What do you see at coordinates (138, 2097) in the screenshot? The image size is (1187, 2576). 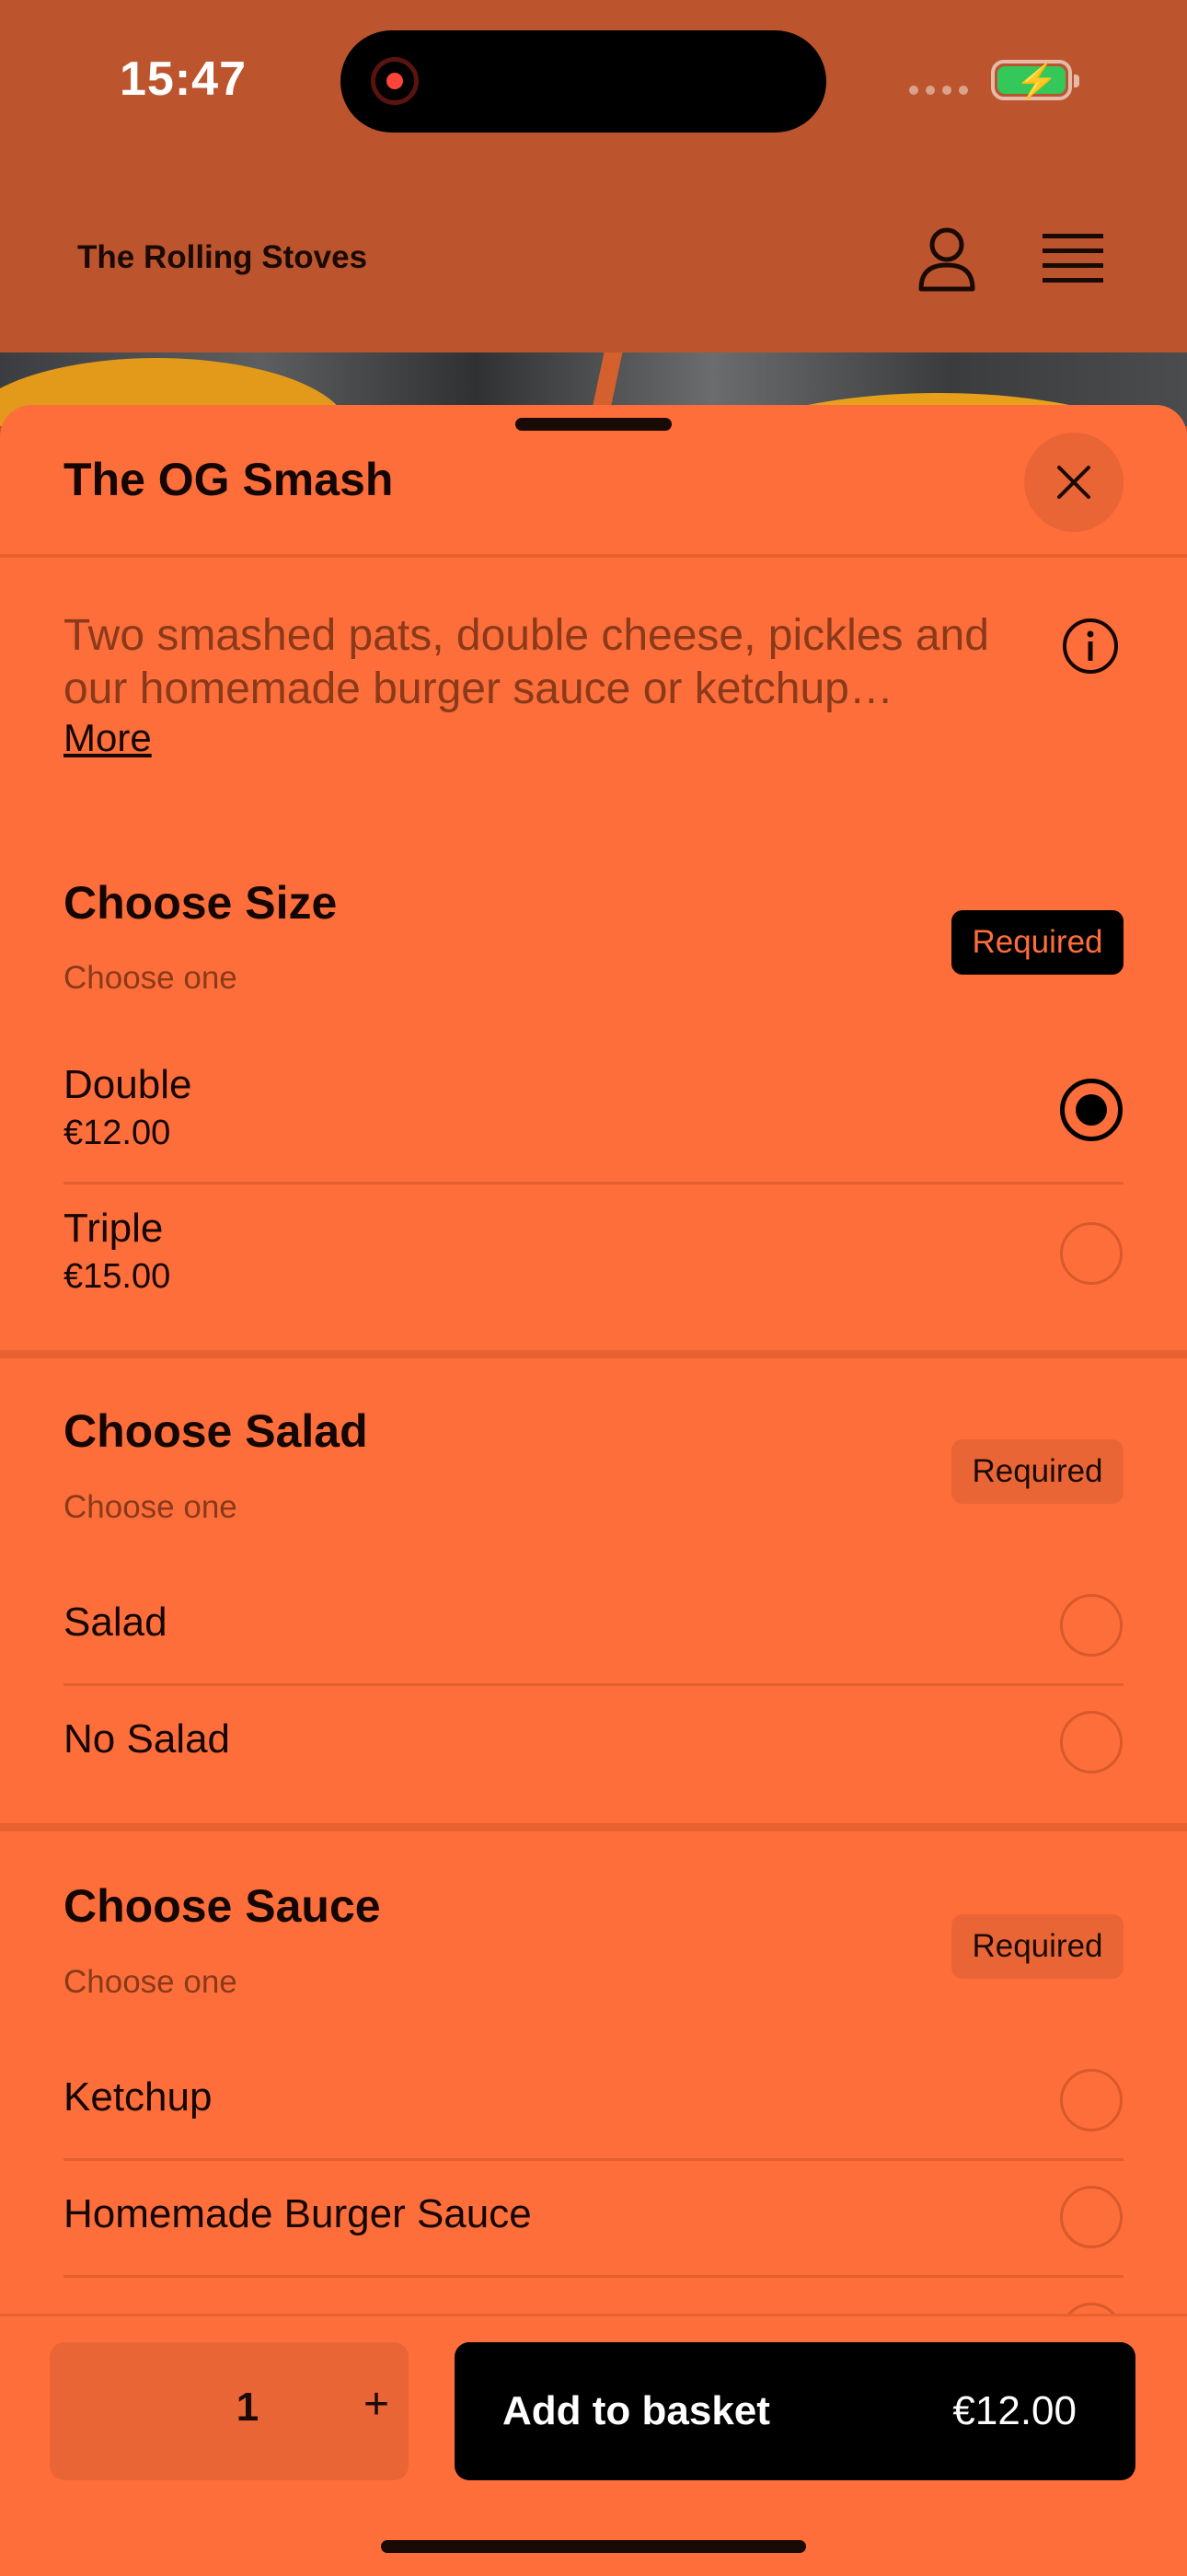 I see `option-name: Ketchup` at bounding box center [138, 2097].